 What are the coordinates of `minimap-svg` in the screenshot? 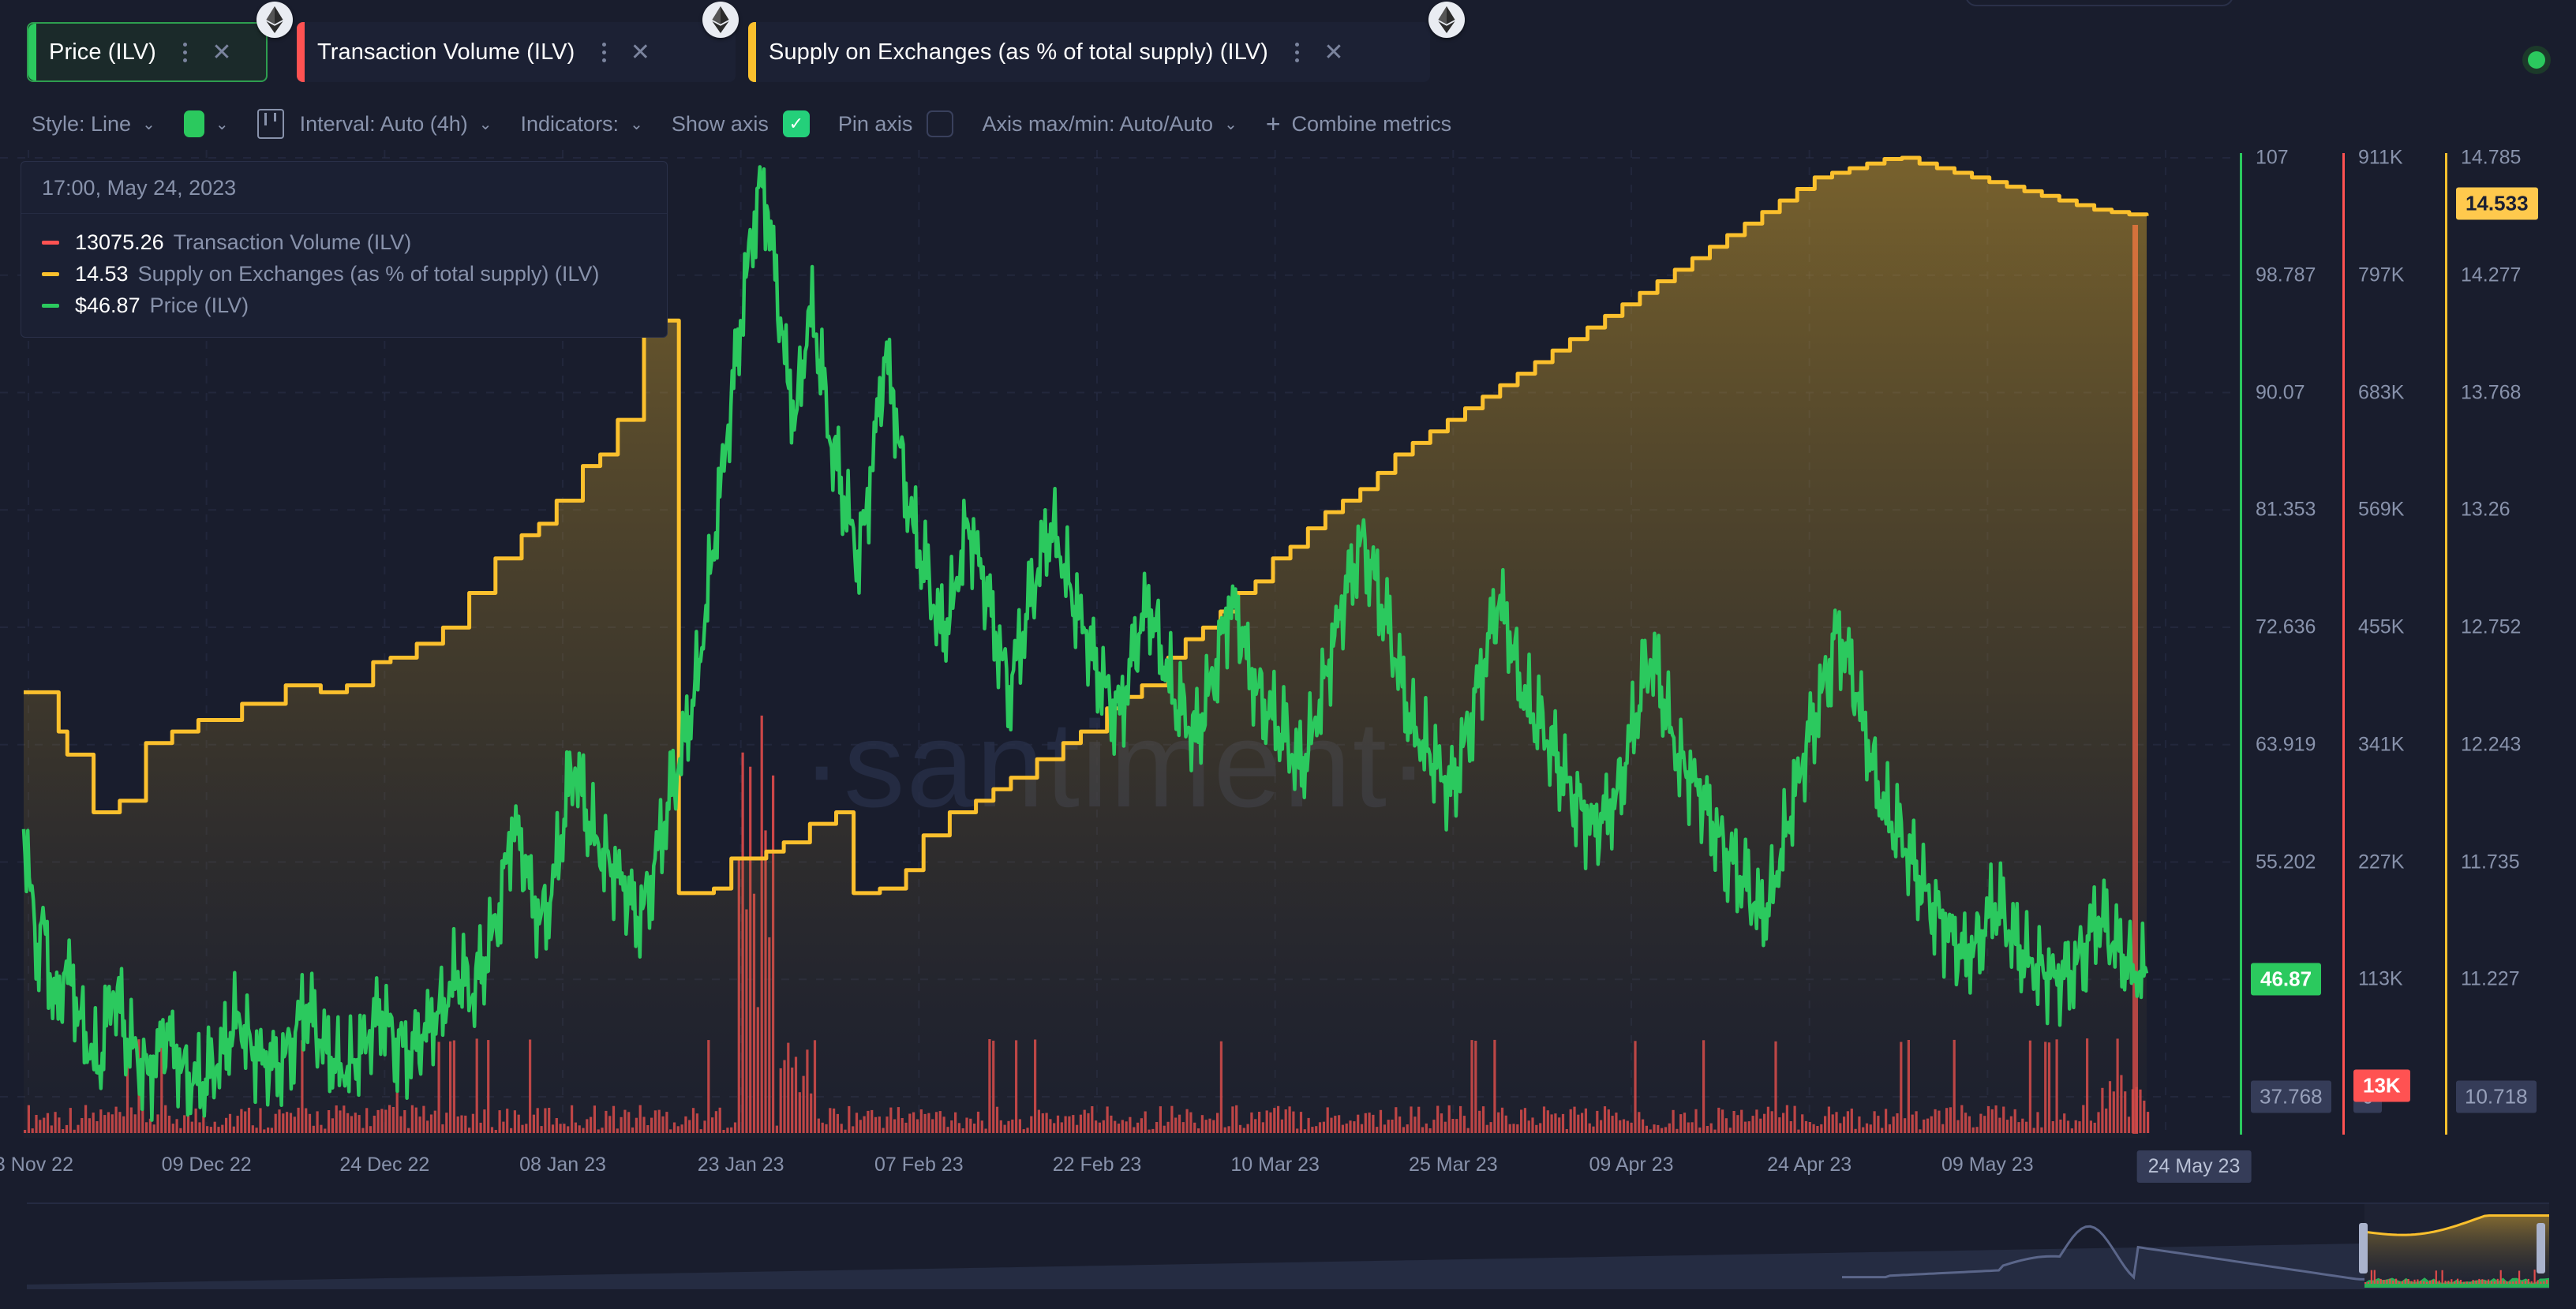 It's located at (1288, 1246).